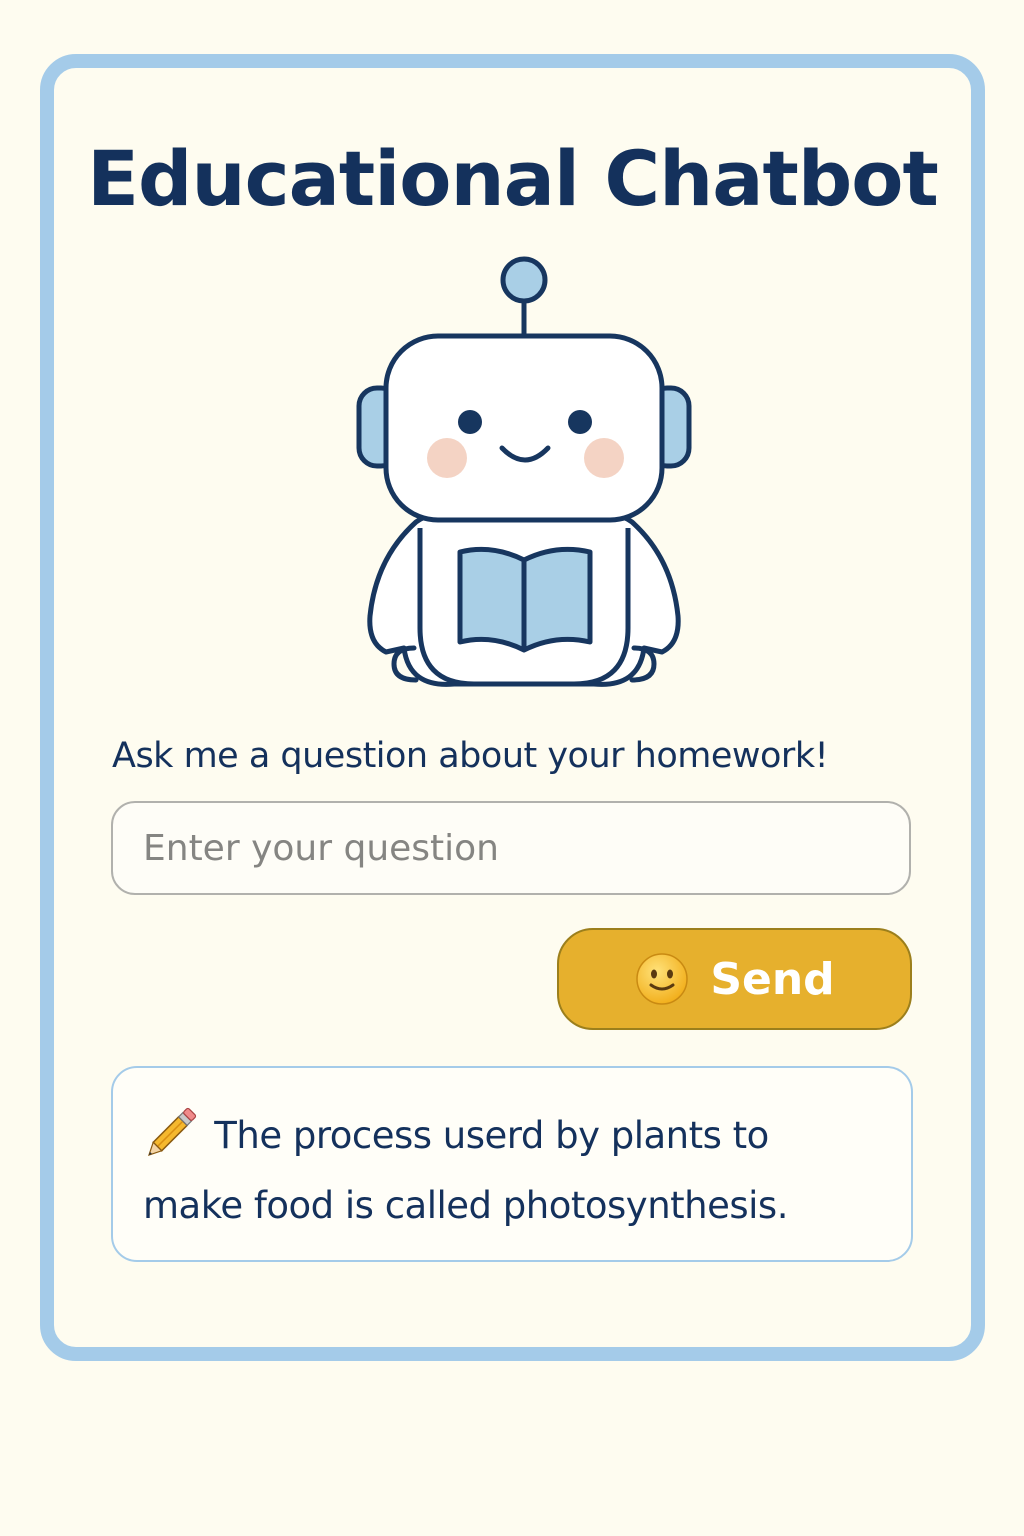 The height and width of the screenshot is (1536, 1024). What do you see at coordinates (524, 471) in the screenshot?
I see `robot-mascot-icon` at bounding box center [524, 471].